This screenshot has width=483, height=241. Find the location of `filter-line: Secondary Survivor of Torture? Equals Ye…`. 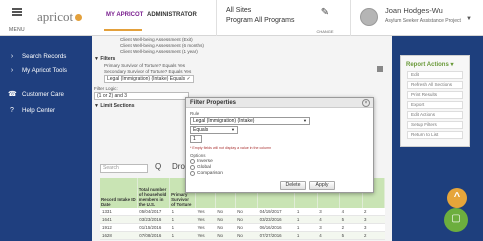

filter-line: Secondary Survivor of Torture? Equals Ye… is located at coordinates (147, 71).